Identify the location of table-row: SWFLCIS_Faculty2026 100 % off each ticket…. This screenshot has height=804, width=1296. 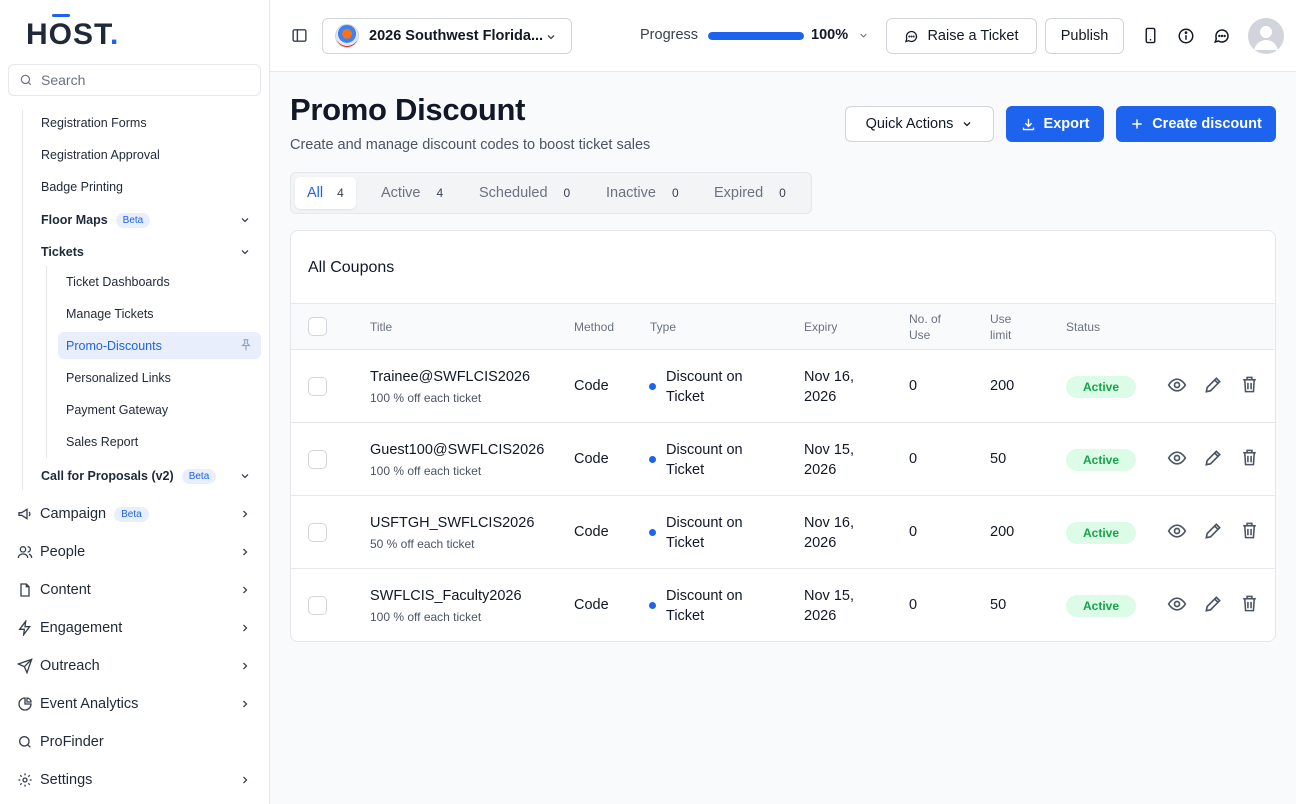
(783, 605).